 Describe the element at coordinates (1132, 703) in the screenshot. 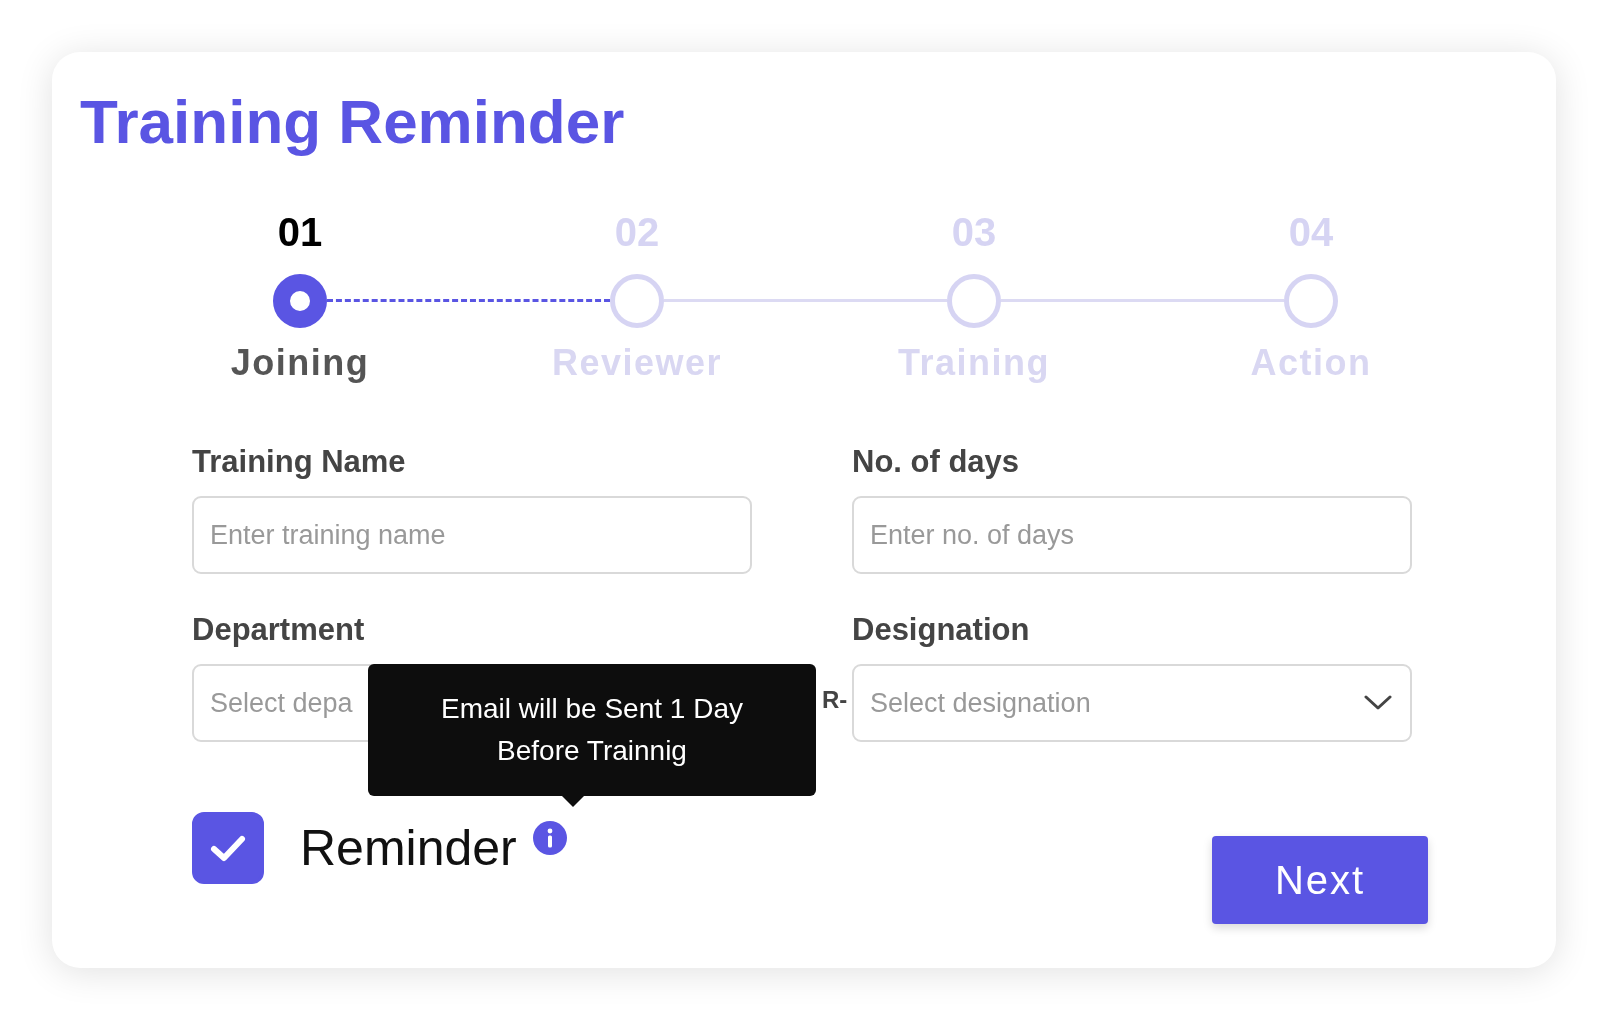

I see `select-field: Select designation` at that location.